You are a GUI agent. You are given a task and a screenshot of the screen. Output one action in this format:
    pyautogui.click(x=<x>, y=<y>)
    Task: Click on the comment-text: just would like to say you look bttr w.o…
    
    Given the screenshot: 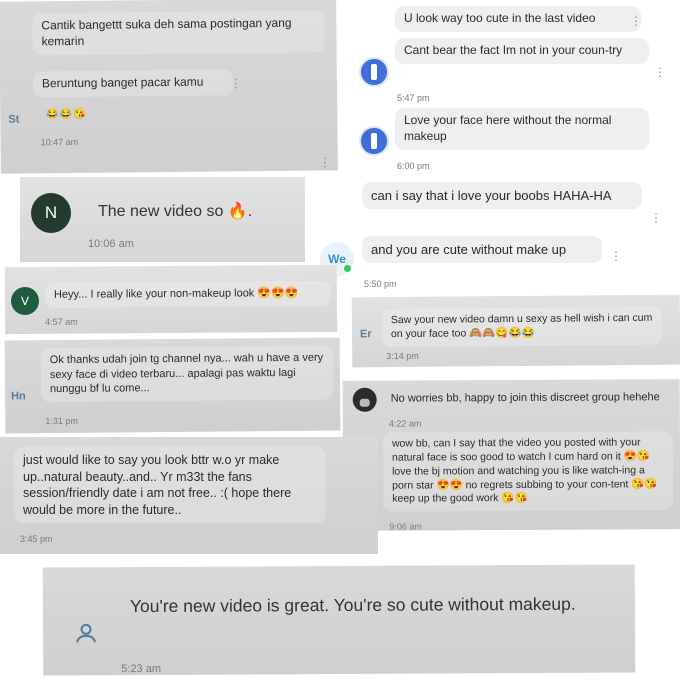 What is the action you would take?
    pyautogui.click(x=157, y=485)
    